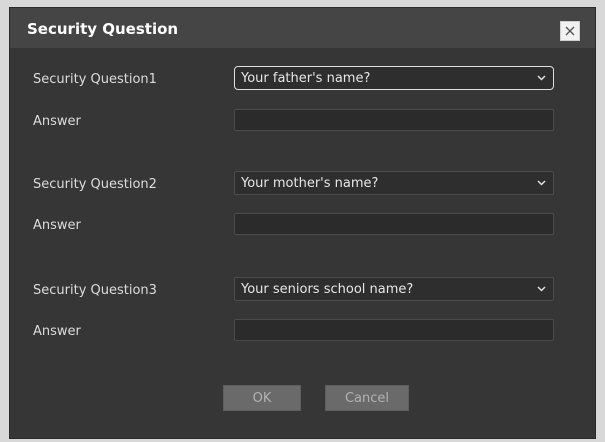  What do you see at coordinates (95, 184) in the screenshot?
I see `security-question-2-label: Security Question2` at bounding box center [95, 184].